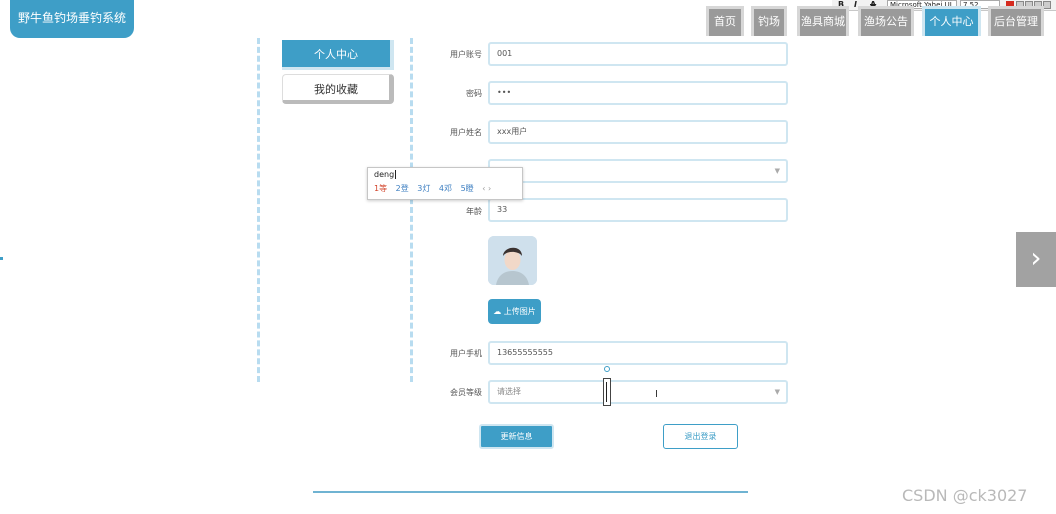 Image resolution: width=1056 pixels, height=514 pixels. I want to click on ime-pager-arrows: ‹ ›, so click(486, 188).